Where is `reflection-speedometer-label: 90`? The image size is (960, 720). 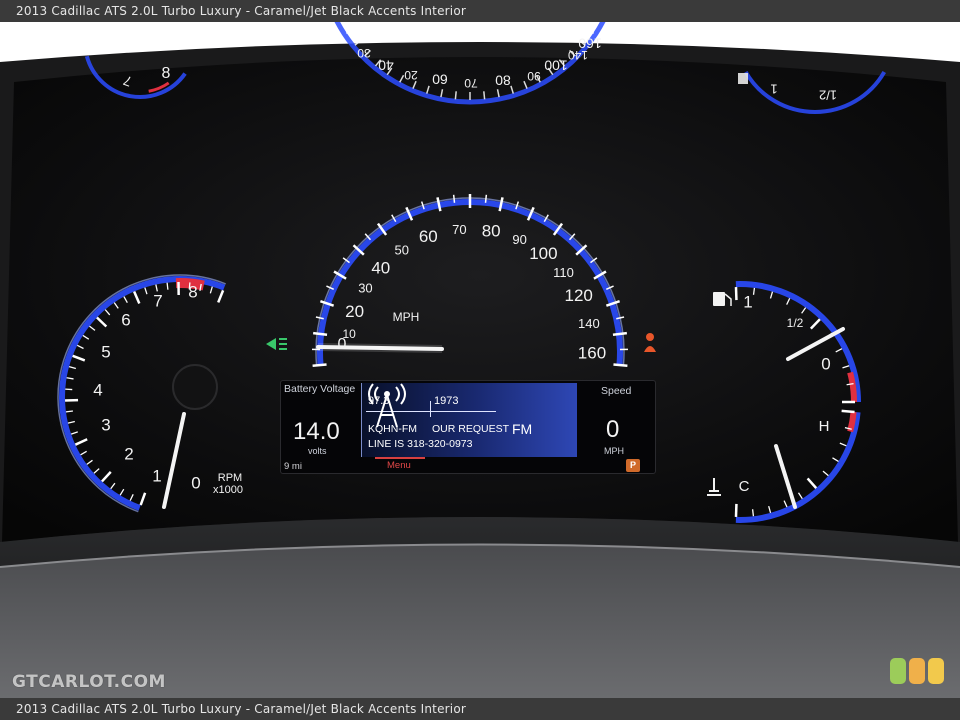 reflection-speedometer-label: 90 is located at coordinates (534, 76).